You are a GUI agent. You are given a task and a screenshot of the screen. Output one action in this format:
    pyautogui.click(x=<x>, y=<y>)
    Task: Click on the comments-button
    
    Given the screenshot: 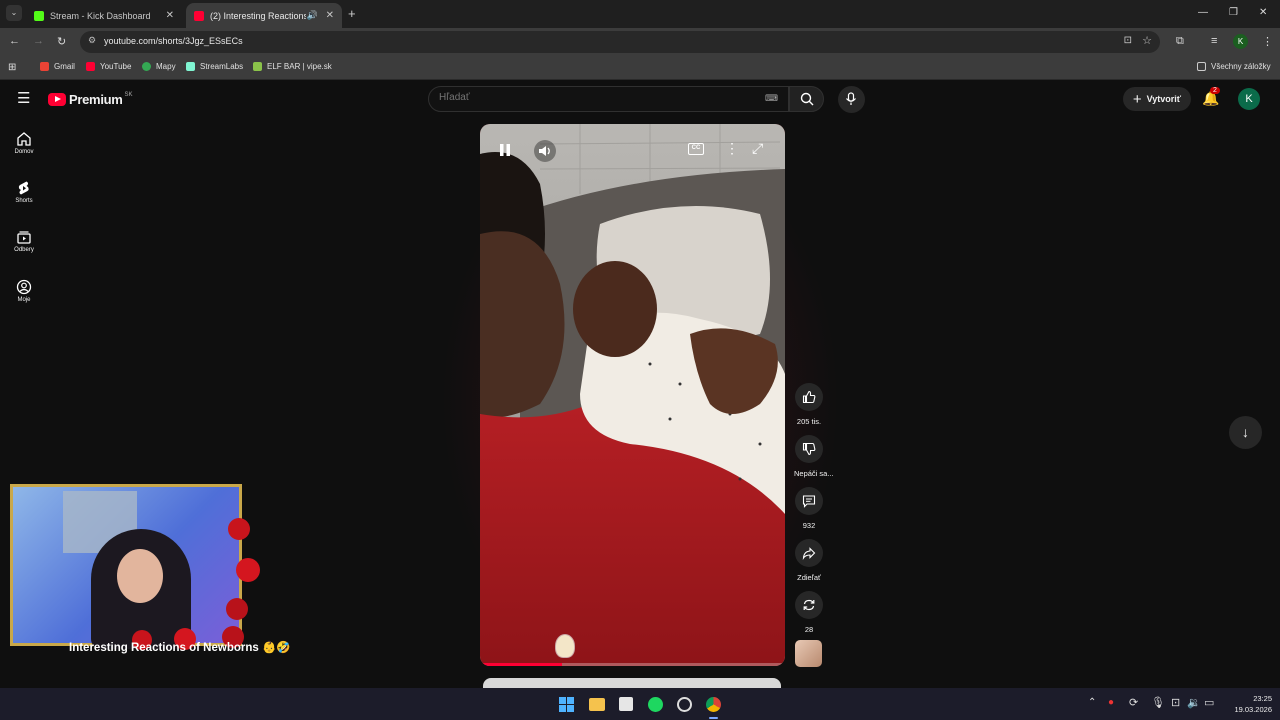 What is the action you would take?
    pyautogui.click(x=809, y=501)
    